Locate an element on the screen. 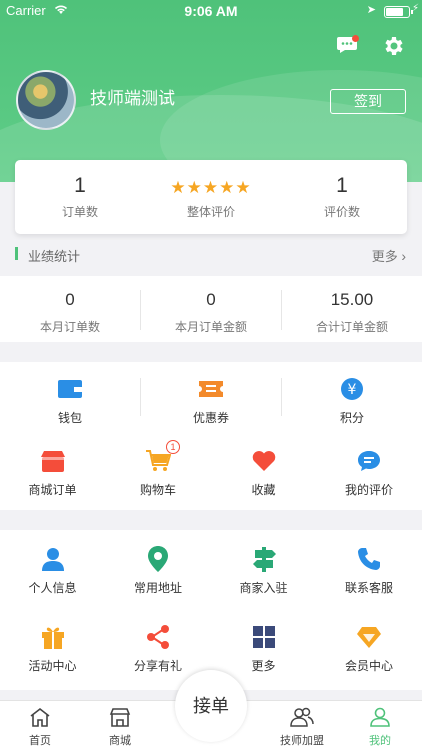 The width and height of the screenshot is (422, 750). perf-item: 0 本月订单金额 is located at coordinates (211, 305).